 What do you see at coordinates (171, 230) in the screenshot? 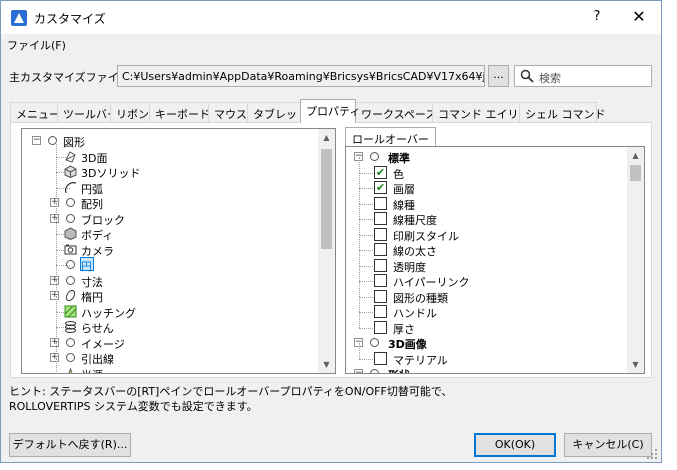
I see `tree-item: ボディ` at bounding box center [171, 230].